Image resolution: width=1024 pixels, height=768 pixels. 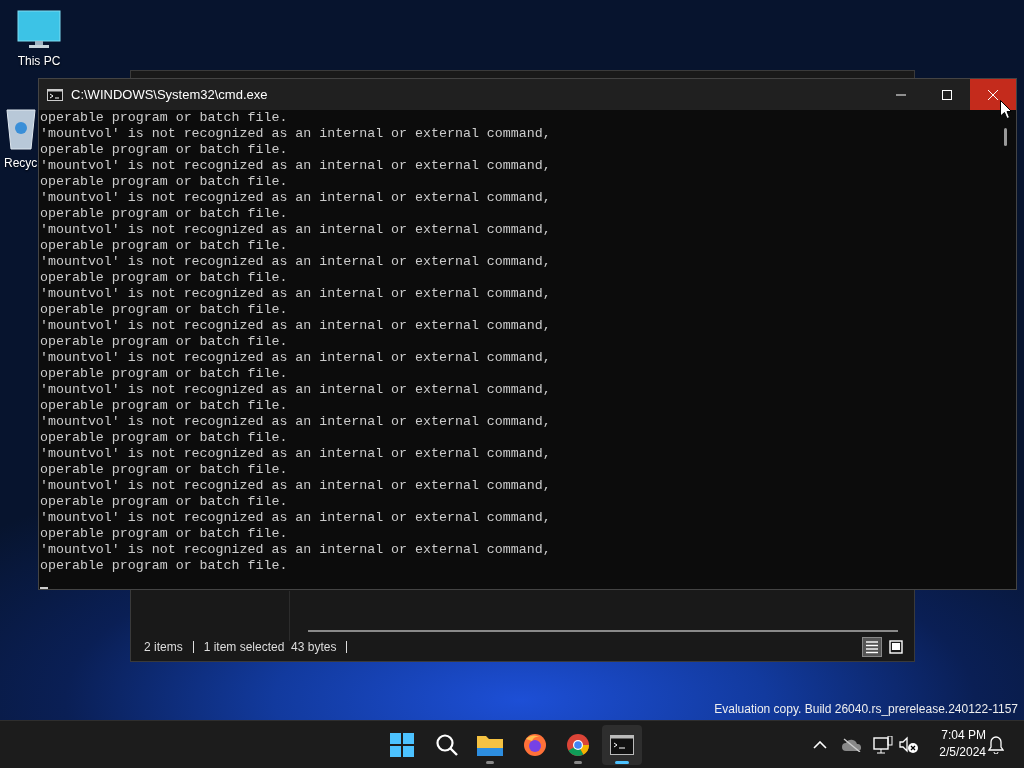 I want to click on clock-time: 7:04 PM, so click(x=957, y=735).